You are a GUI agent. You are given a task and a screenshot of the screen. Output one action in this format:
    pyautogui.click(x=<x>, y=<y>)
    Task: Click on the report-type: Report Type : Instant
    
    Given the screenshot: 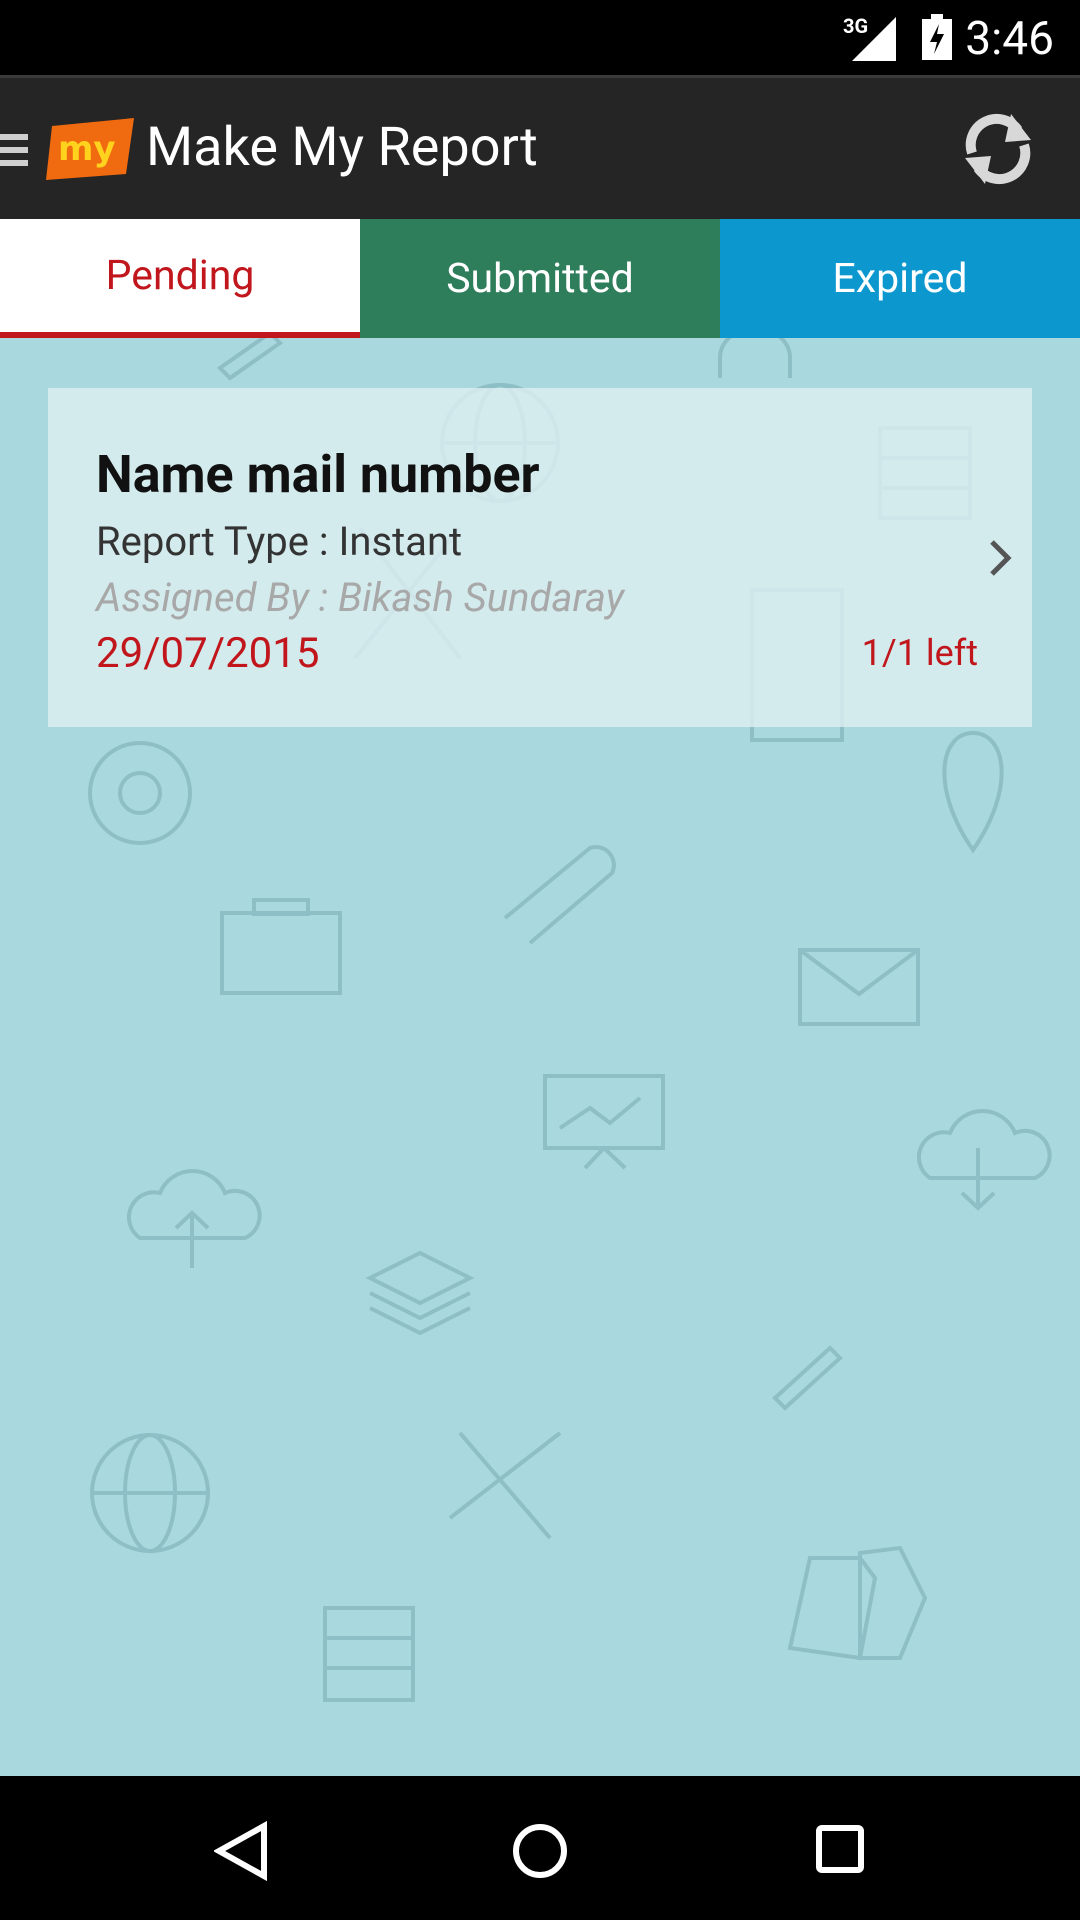 What is the action you would take?
    pyautogui.click(x=279, y=541)
    